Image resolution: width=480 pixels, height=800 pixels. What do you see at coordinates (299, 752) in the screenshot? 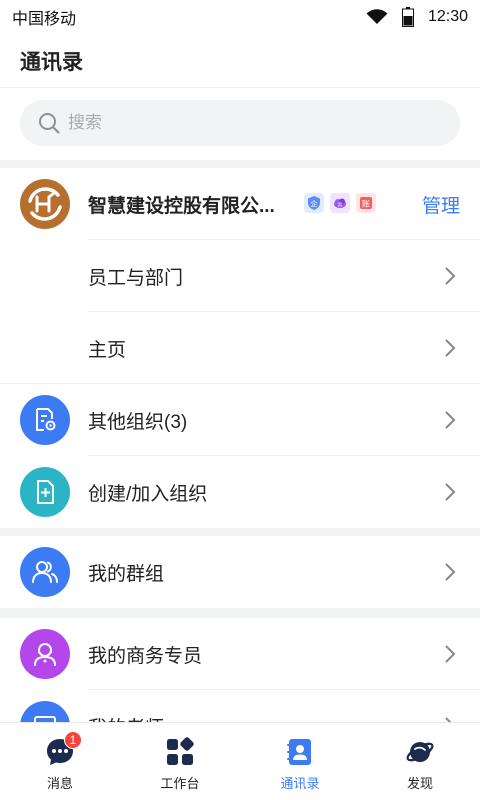
I see `contacts-icon` at bounding box center [299, 752].